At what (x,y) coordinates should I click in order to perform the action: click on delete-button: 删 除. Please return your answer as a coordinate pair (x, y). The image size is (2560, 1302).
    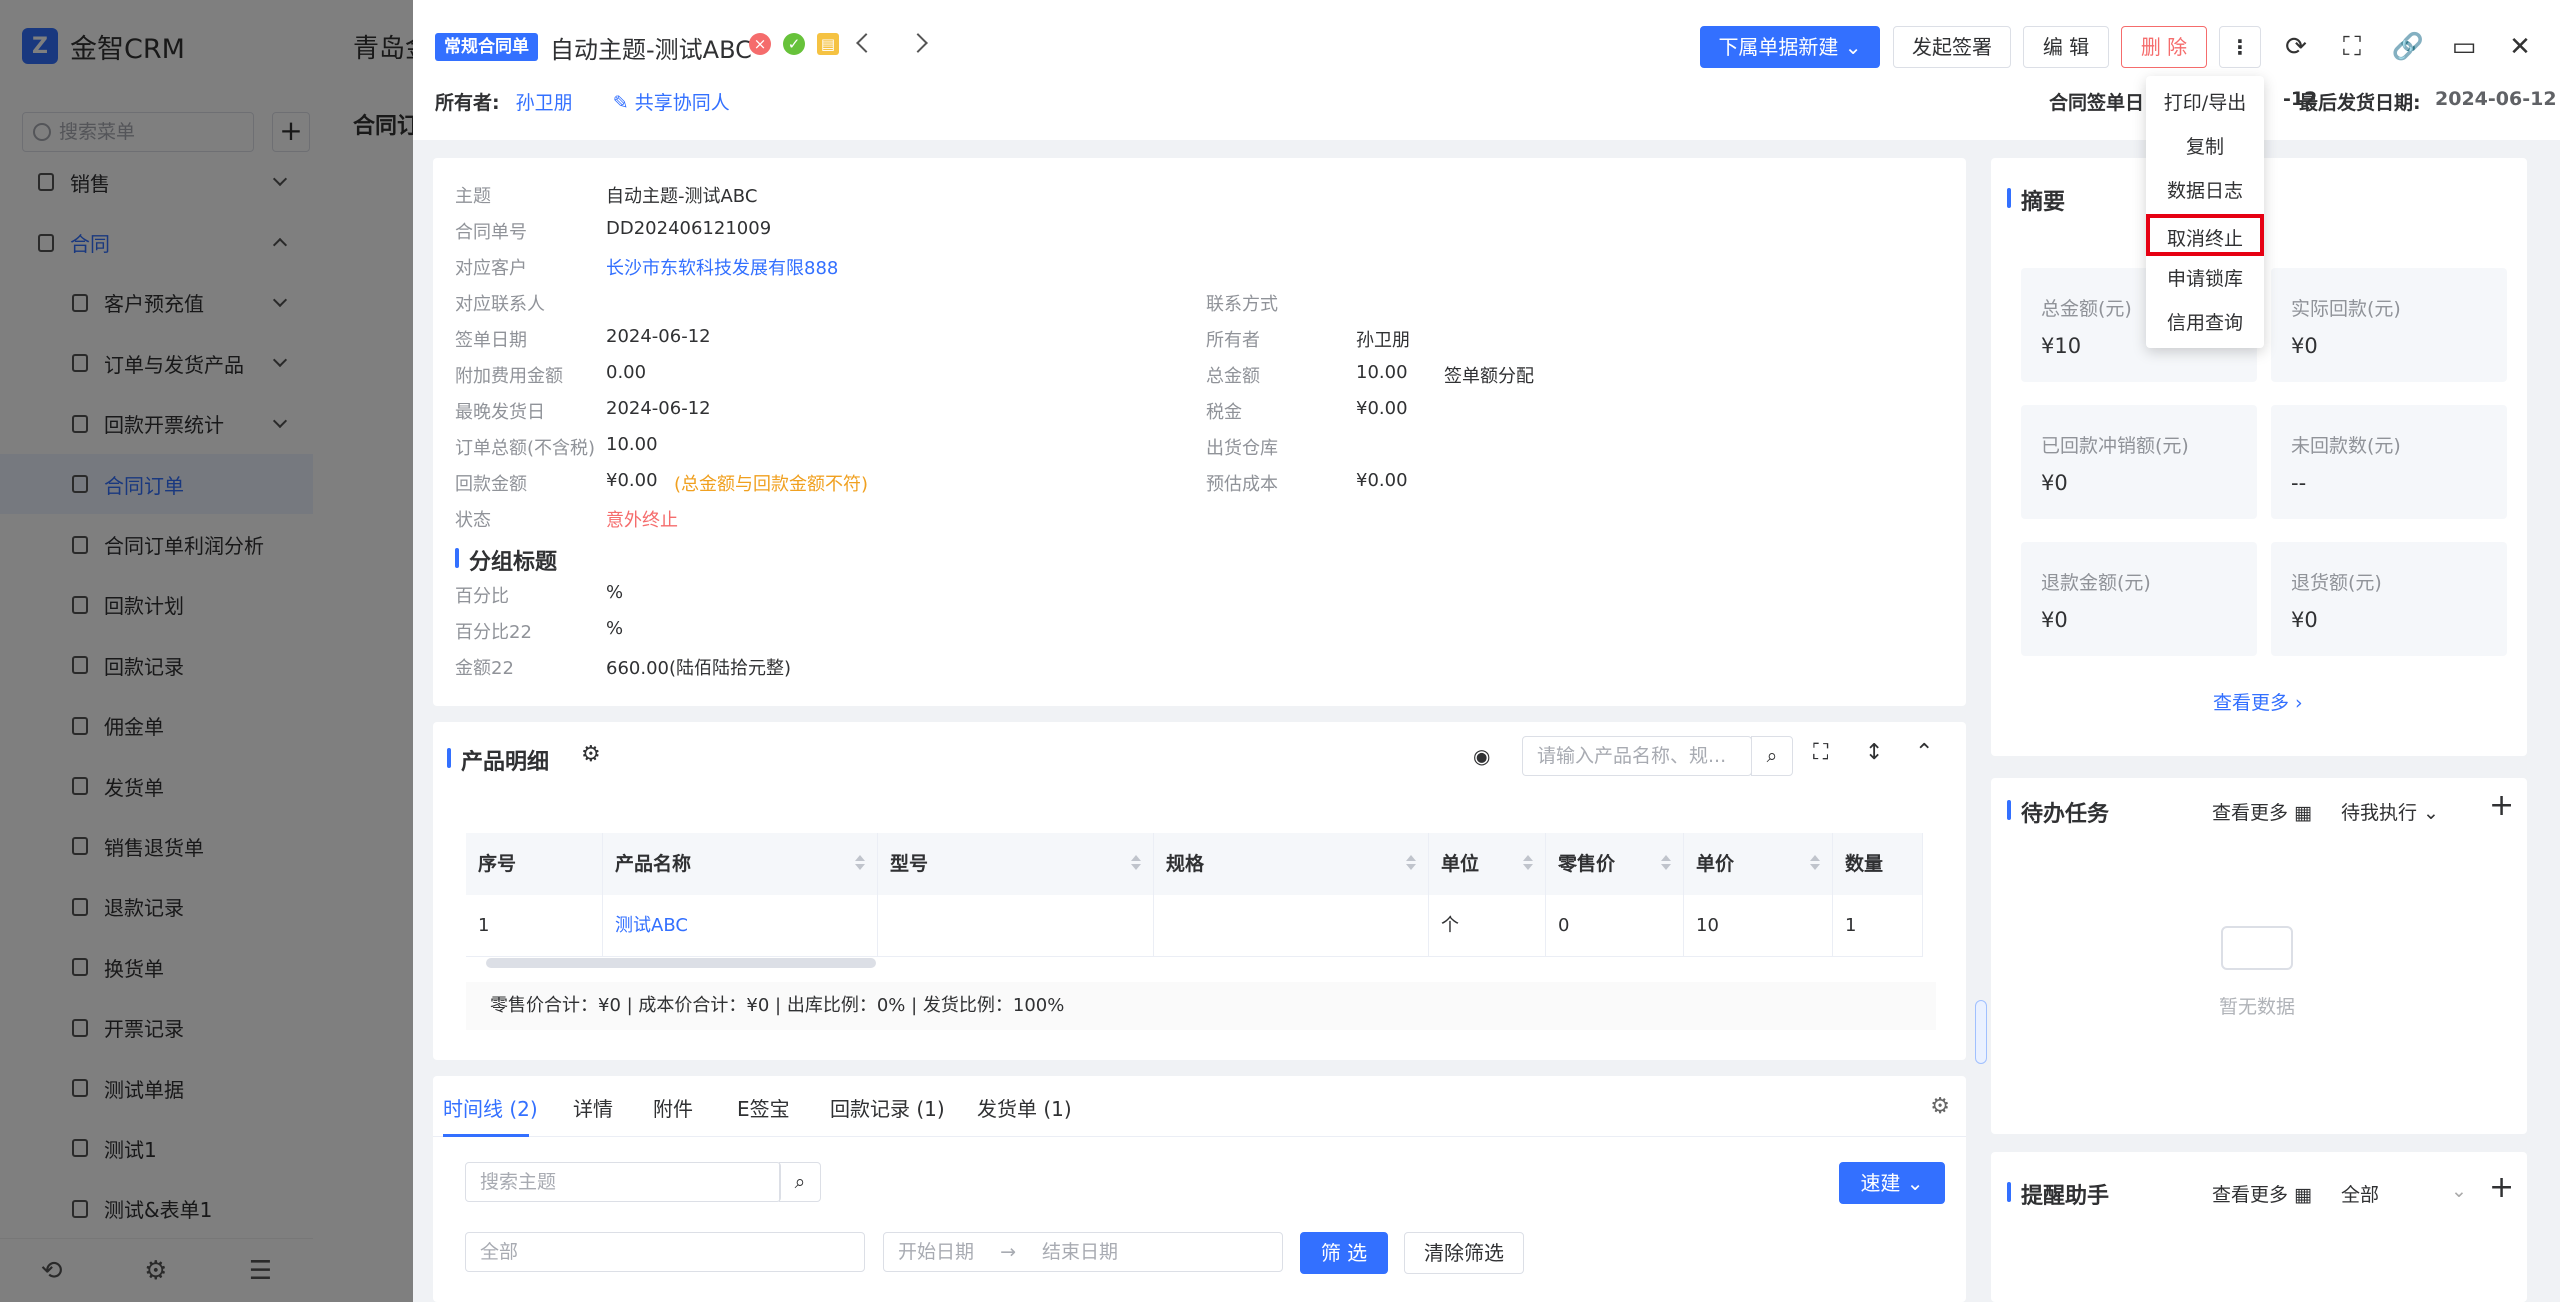
    Looking at the image, I should click on (2164, 47).